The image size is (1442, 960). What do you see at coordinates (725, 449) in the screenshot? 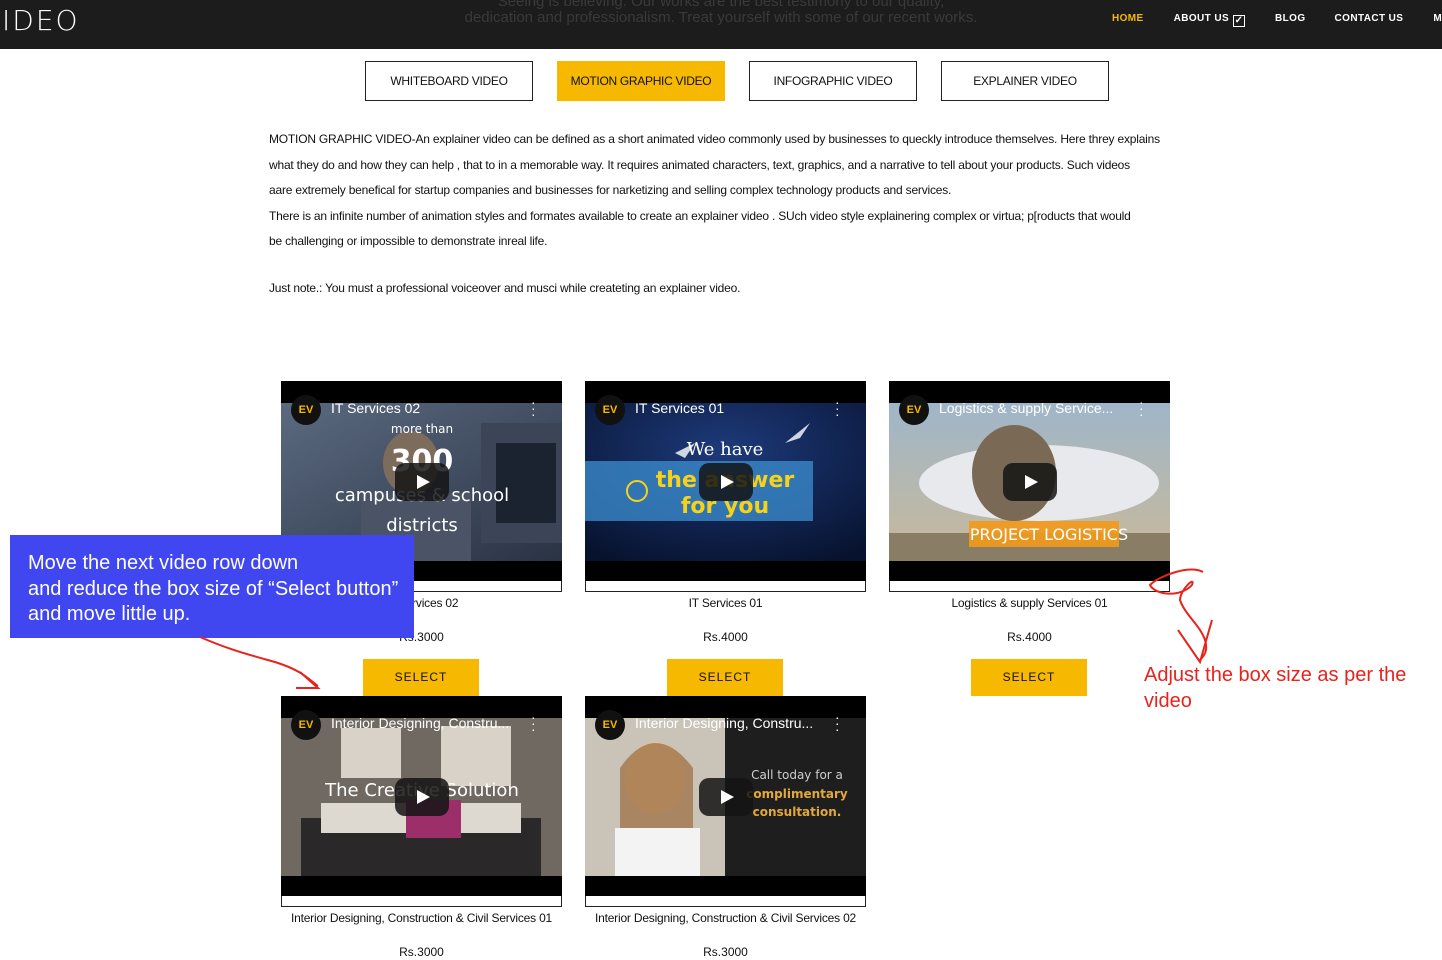
I see `overlay-text: We have` at bounding box center [725, 449].